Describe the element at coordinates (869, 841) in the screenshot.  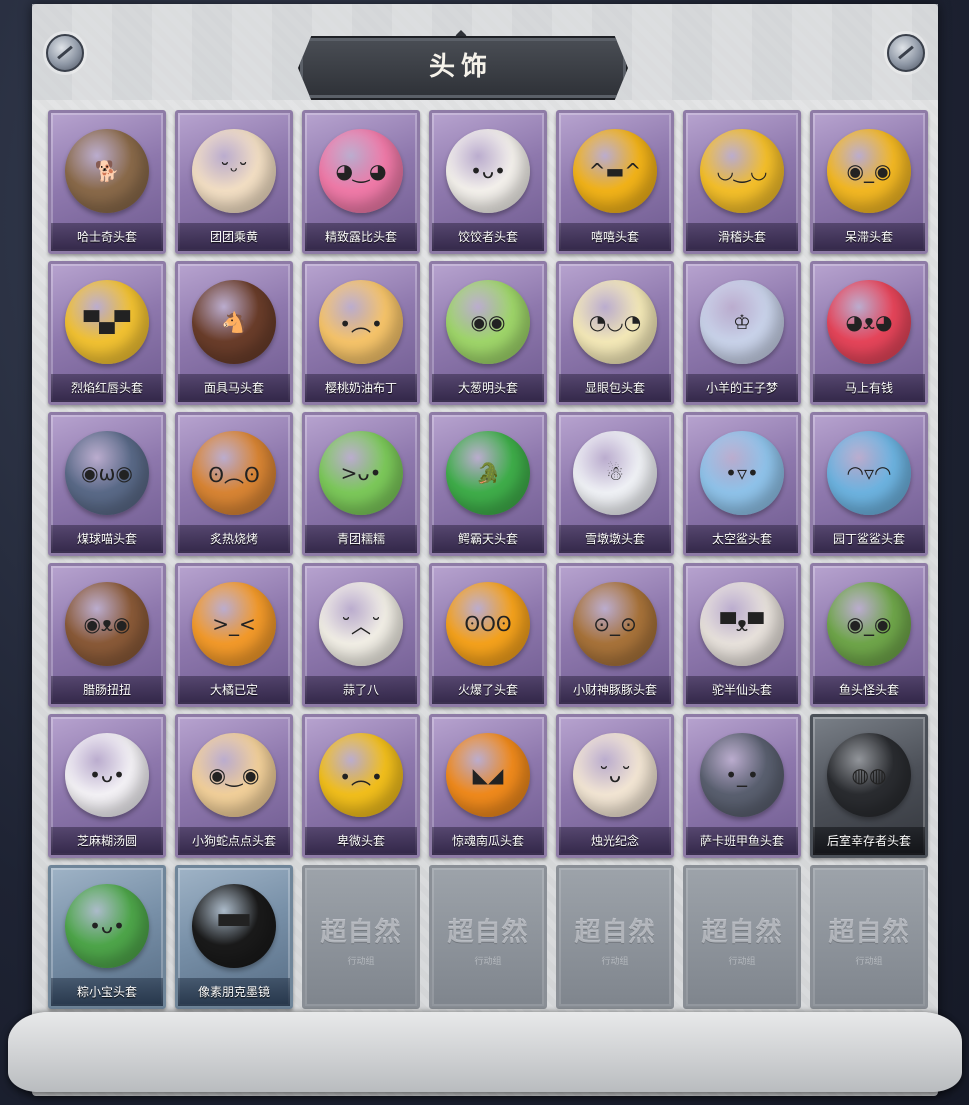
I see `item-label: 后室幸存者头套` at that location.